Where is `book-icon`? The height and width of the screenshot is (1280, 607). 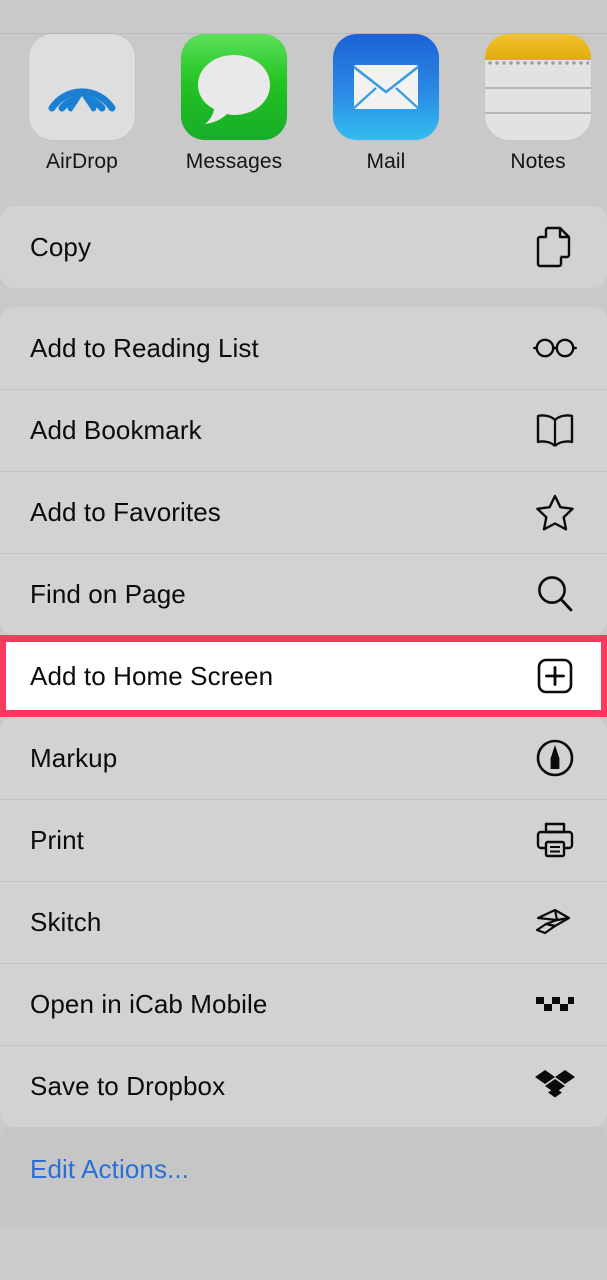
book-icon is located at coordinates (555, 430).